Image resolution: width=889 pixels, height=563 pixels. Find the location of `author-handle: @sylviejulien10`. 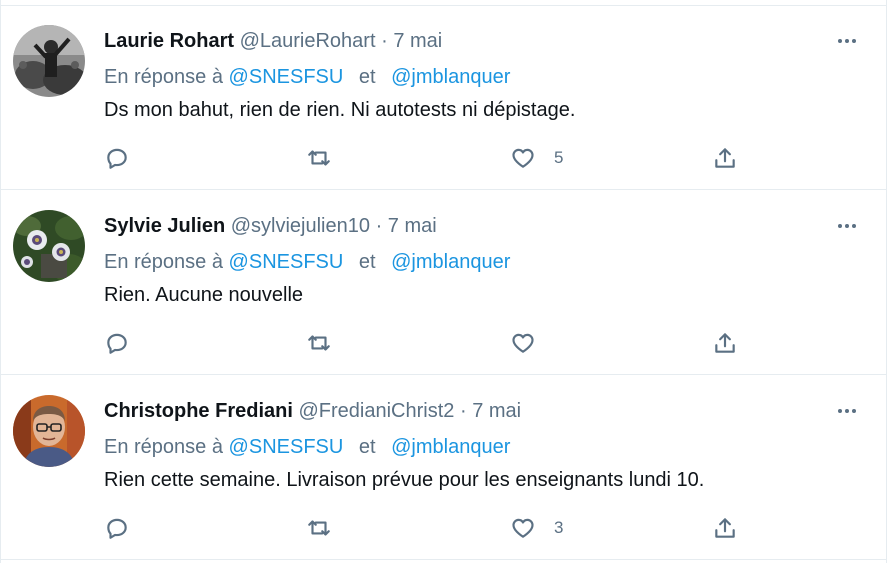

author-handle: @sylviejulien10 is located at coordinates (300, 226).